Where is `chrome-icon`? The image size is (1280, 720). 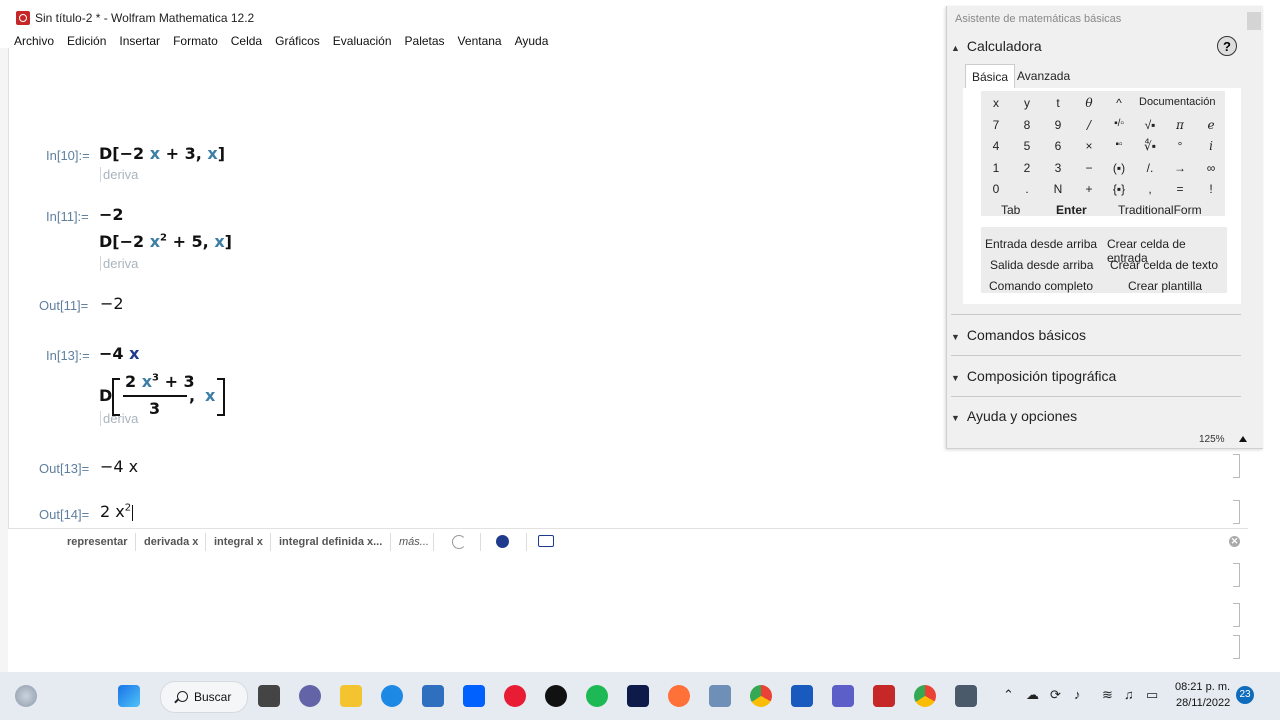
chrome-icon is located at coordinates (761, 696).